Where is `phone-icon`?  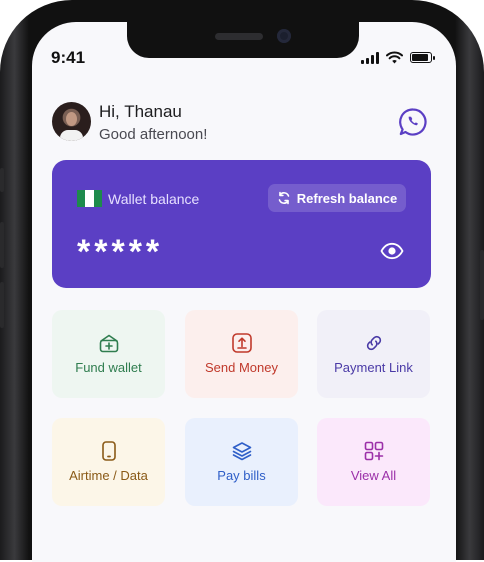 phone-icon is located at coordinates (108, 451).